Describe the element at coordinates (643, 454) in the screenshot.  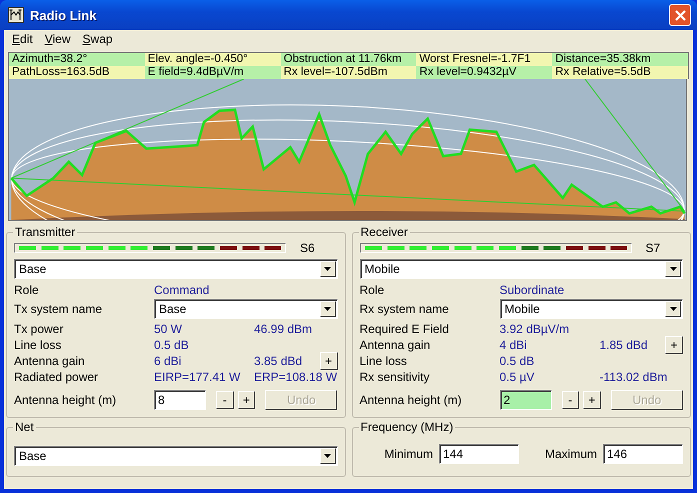
I see `maximum-input: 146` at that location.